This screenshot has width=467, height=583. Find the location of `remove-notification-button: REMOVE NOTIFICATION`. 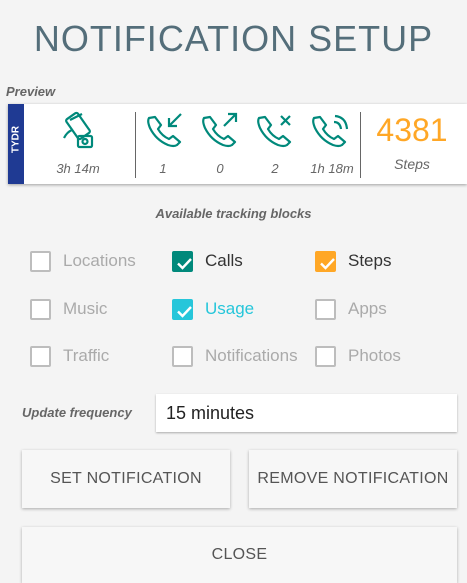

remove-notification-button: REMOVE NOTIFICATION is located at coordinates (353, 479).